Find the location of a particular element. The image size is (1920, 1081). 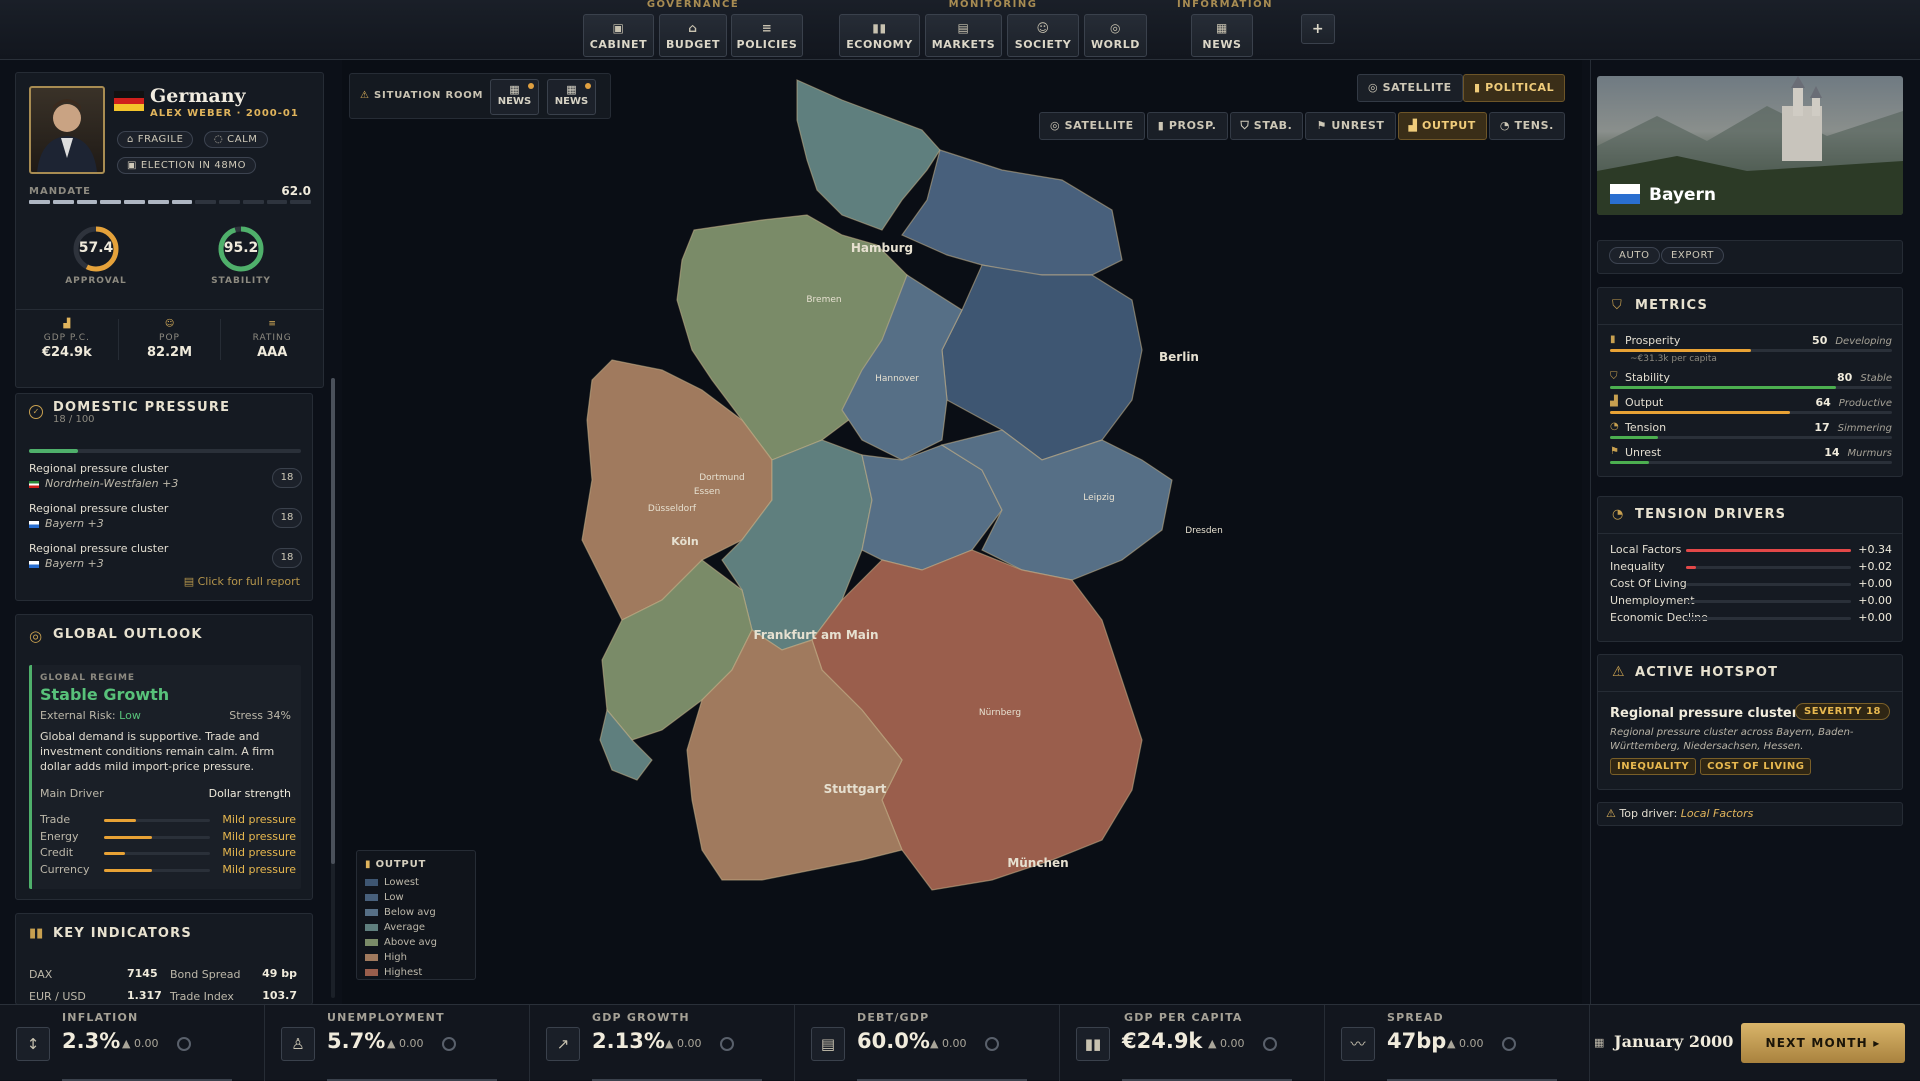

city-essen: Essen is located at coordinates (707, 492).